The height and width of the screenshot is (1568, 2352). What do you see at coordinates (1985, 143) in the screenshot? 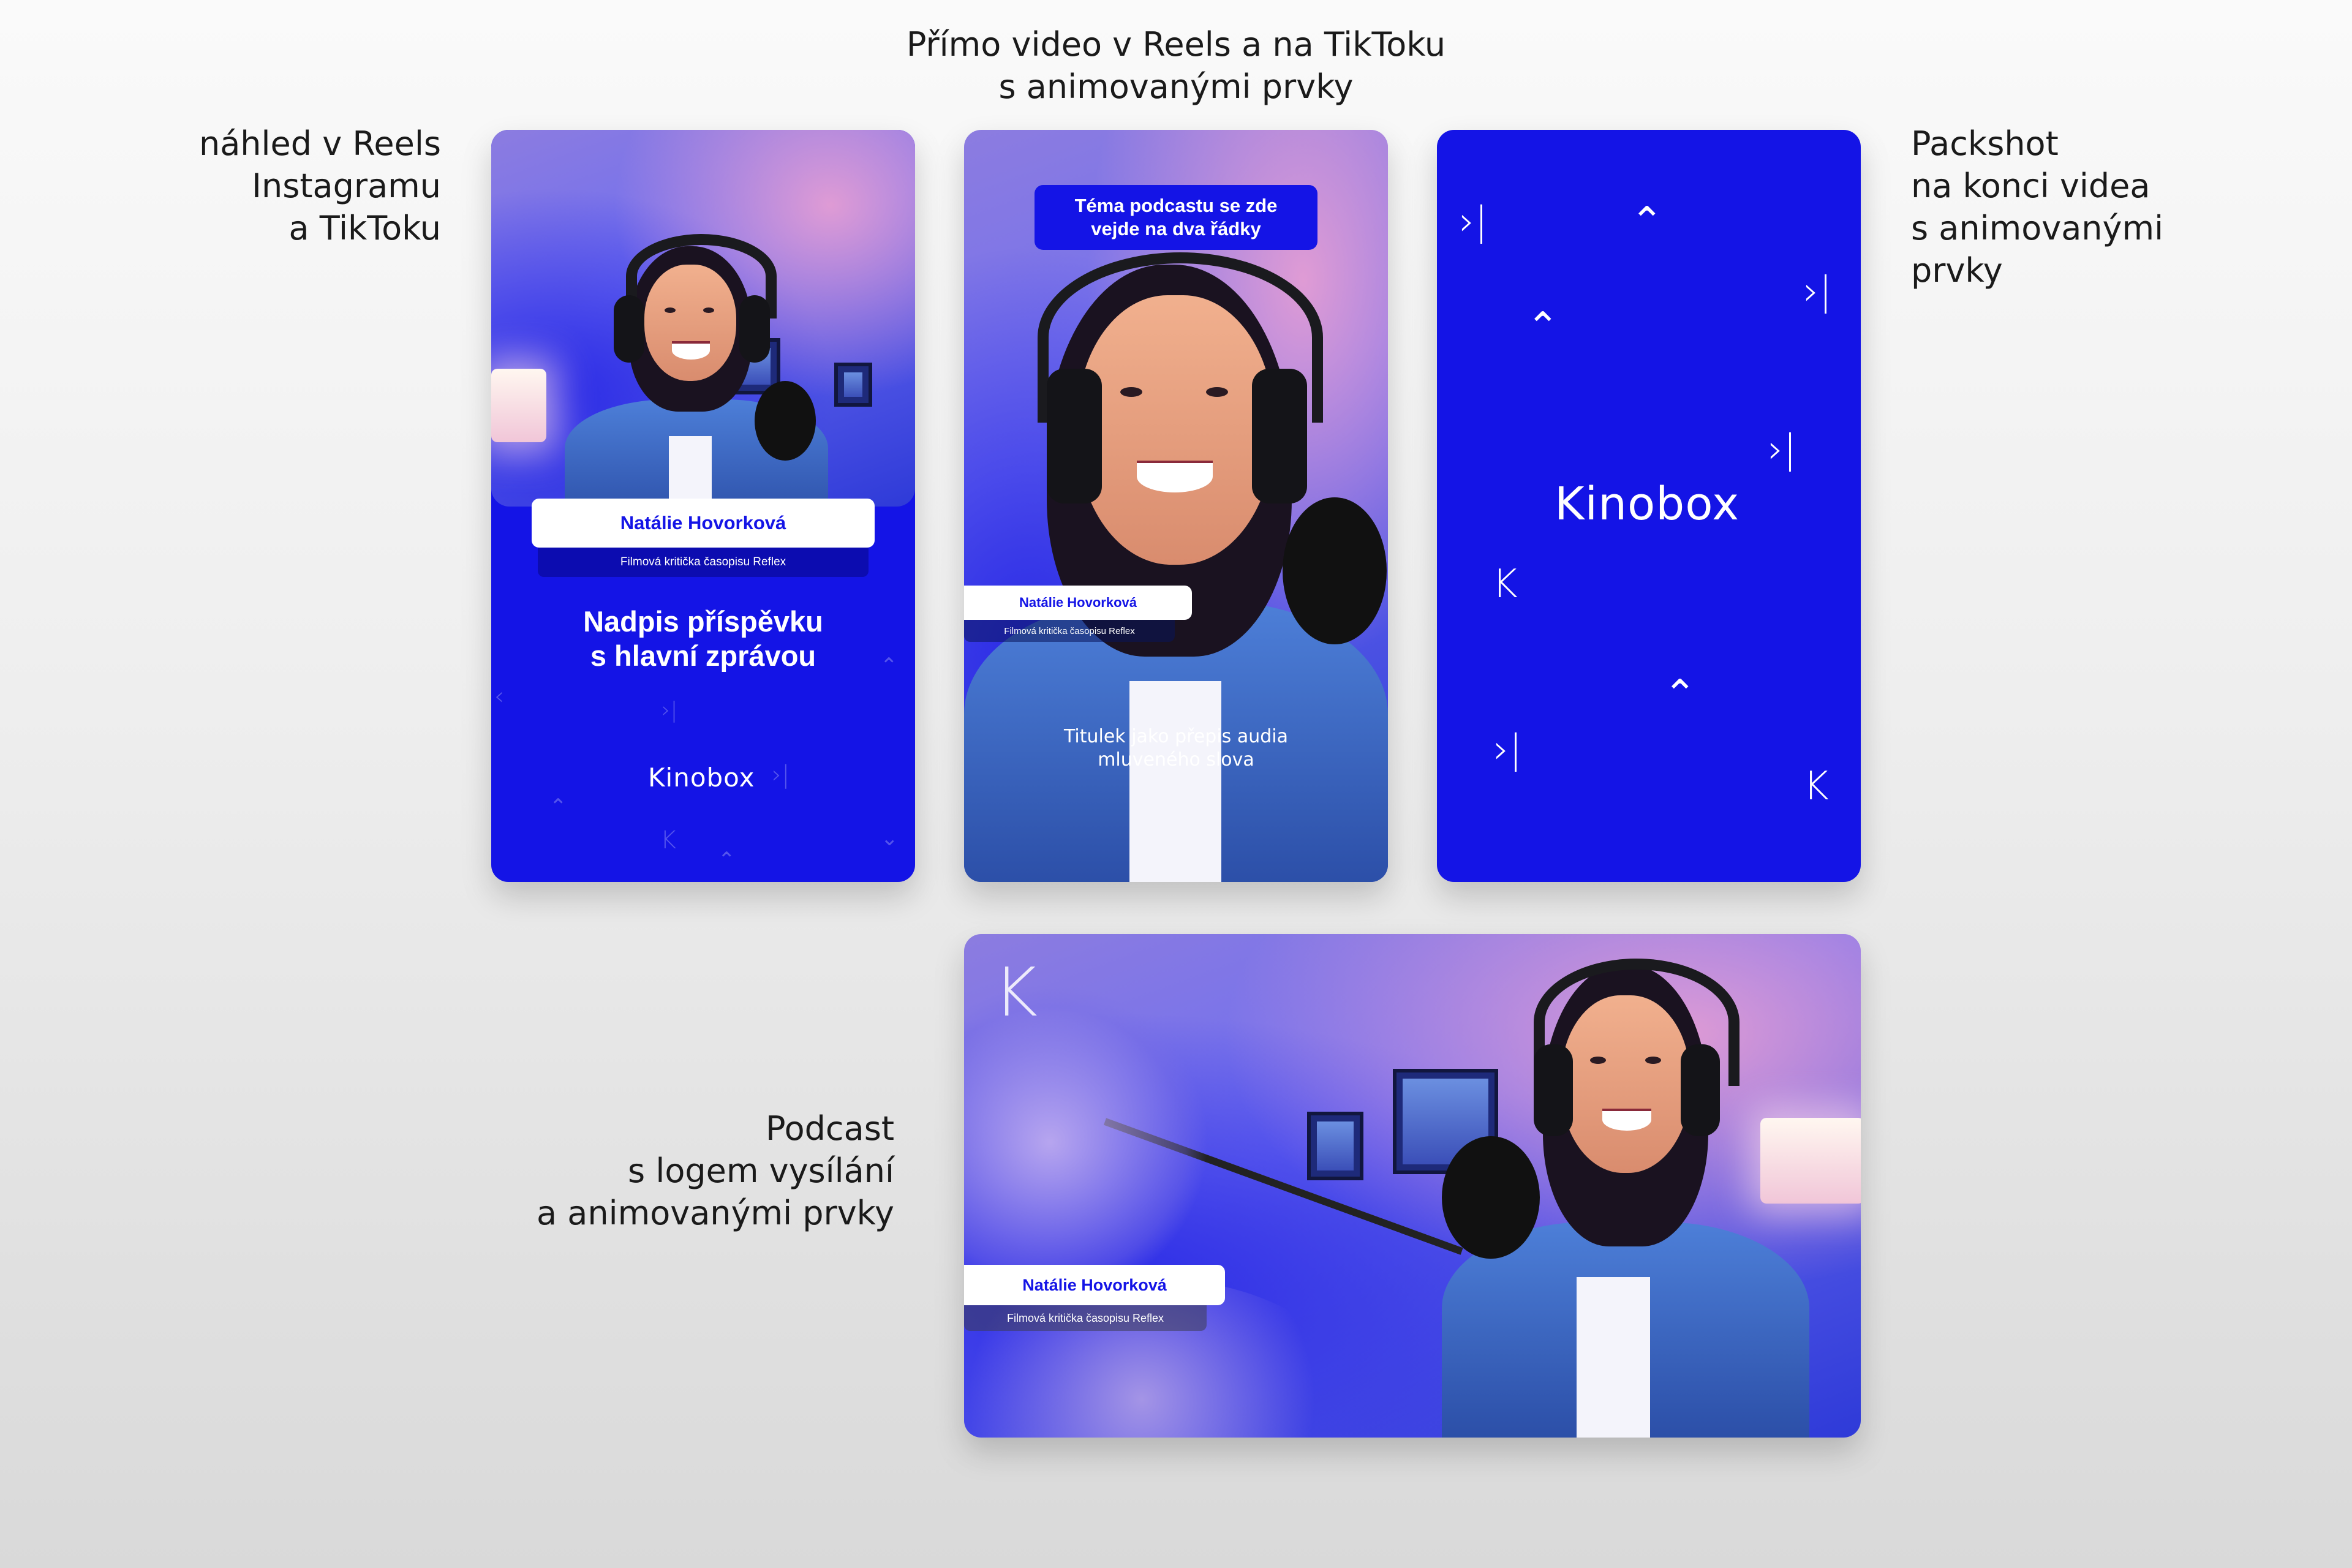
I see `caption-line: Packshot` at bounding box center [1985, 143].